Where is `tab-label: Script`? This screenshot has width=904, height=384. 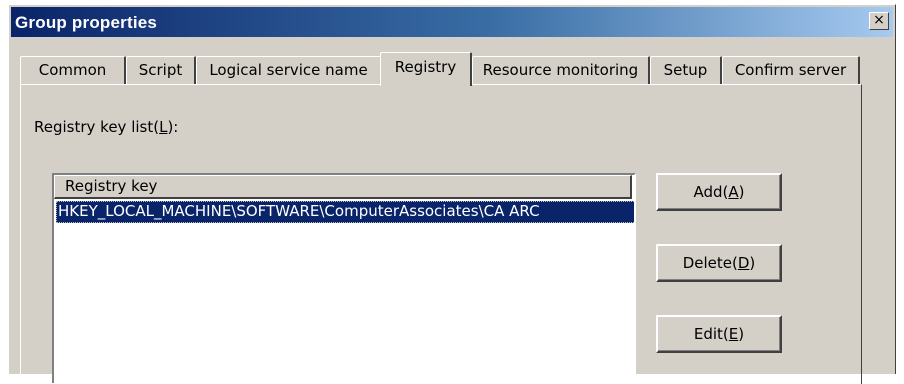
tab-label: Script is located at coordinates (160, 70).